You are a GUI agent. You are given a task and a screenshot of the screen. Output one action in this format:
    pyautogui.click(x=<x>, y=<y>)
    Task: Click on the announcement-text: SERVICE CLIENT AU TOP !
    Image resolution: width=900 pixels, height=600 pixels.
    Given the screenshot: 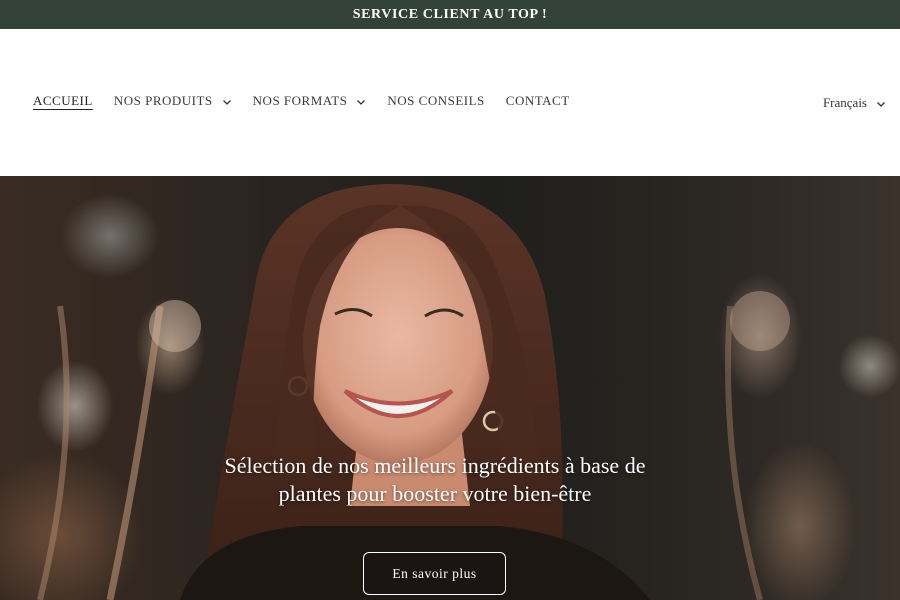 What is the action you would take?
    pyautogui.click(x=450, y=14)
    